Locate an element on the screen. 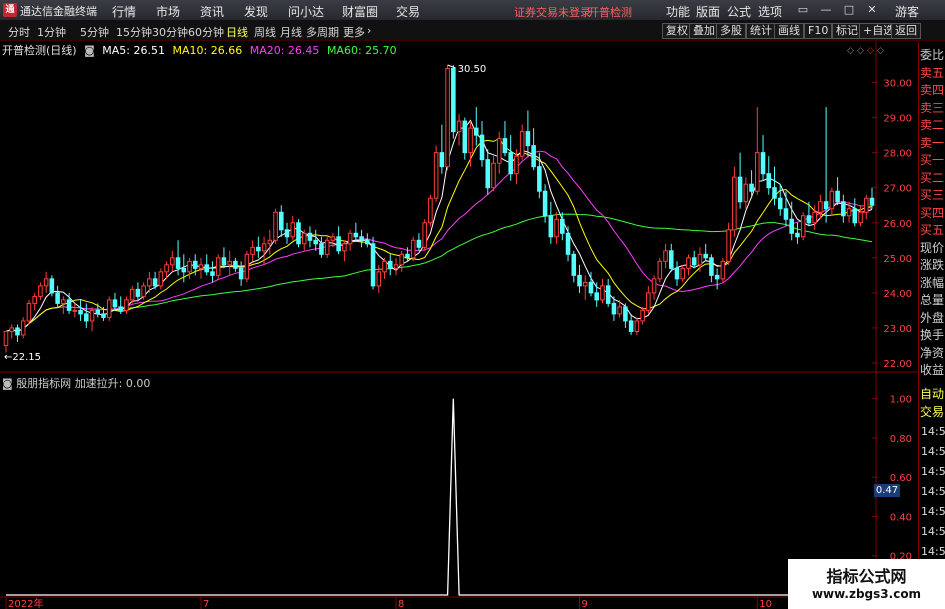 Image resolution: width=945 pixels, height=609 pixels. time-tick-label: 2022年 is located at coordinates (25, 603).